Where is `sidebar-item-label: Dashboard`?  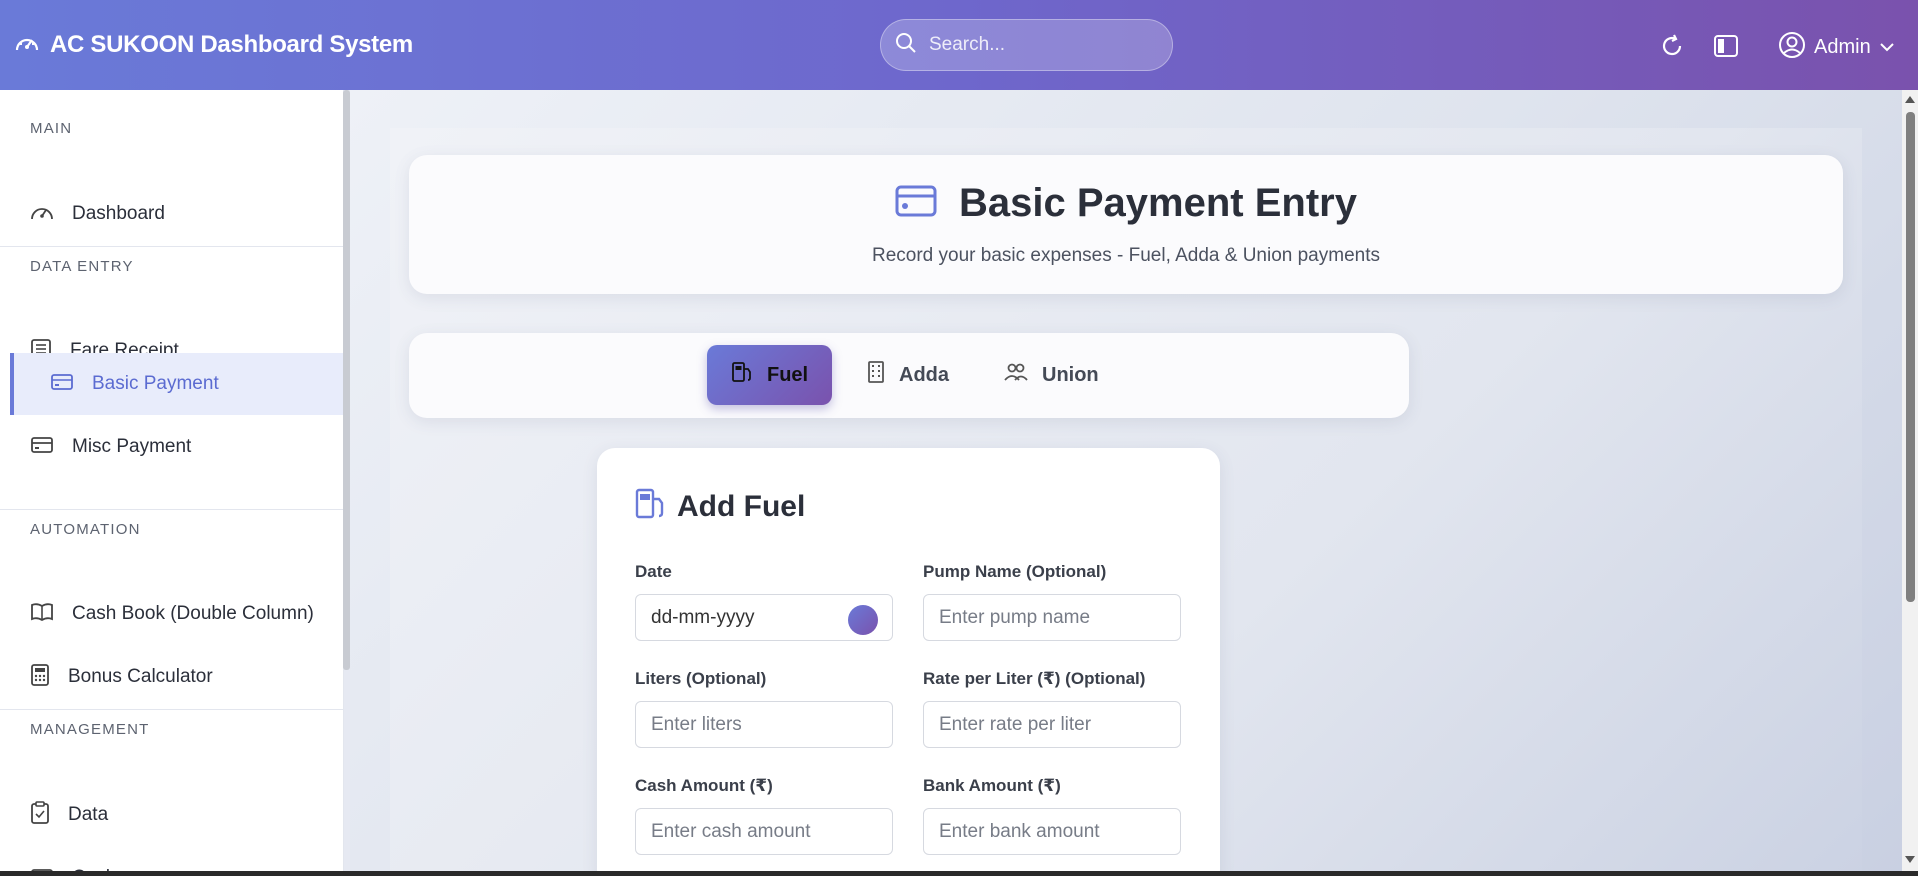 sidebar-item-label: Dashboard is located at coordinates (118, 213).